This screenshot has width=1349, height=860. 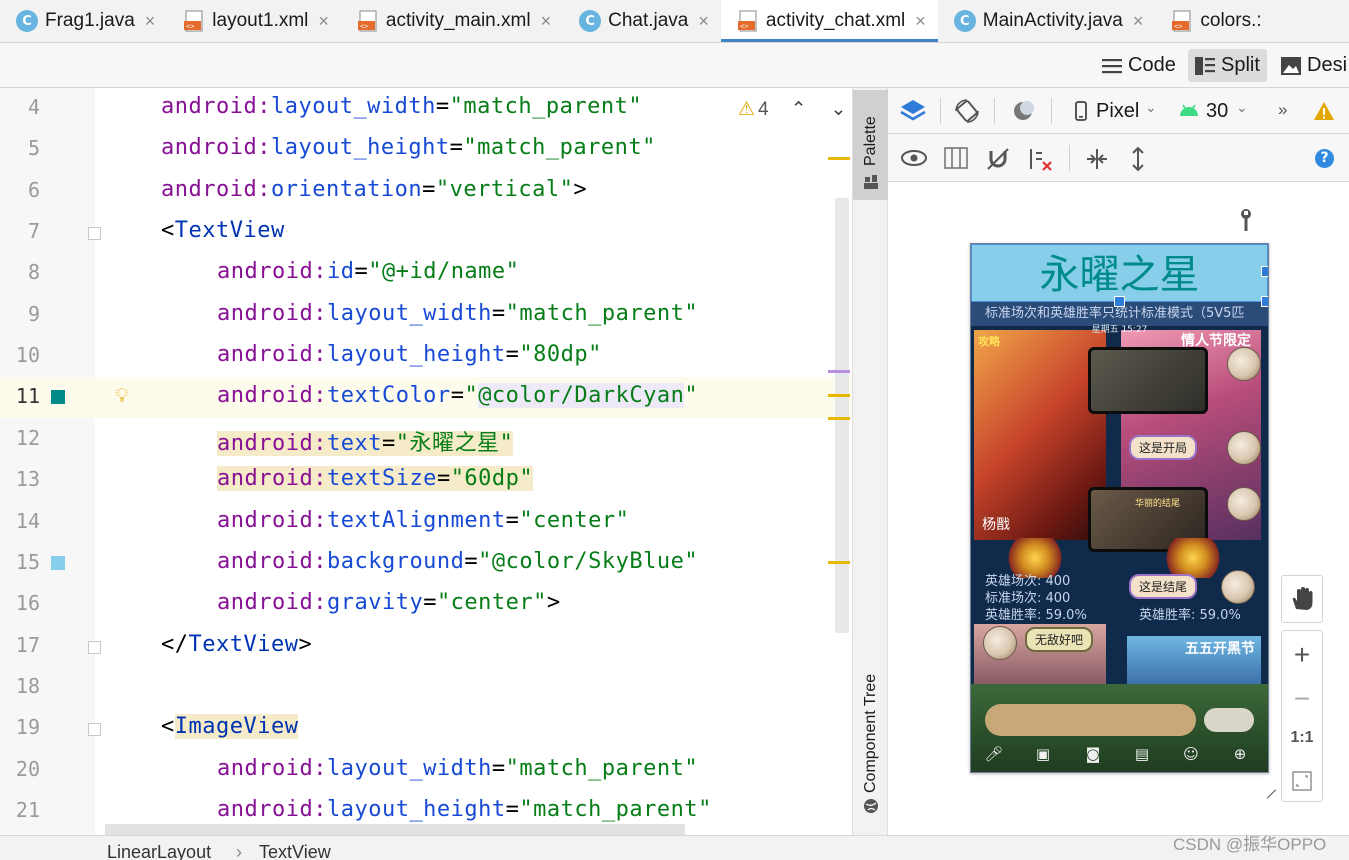 I want to click on code-line: 10 android:layout_height="80dp", so click(x=426, y=356).